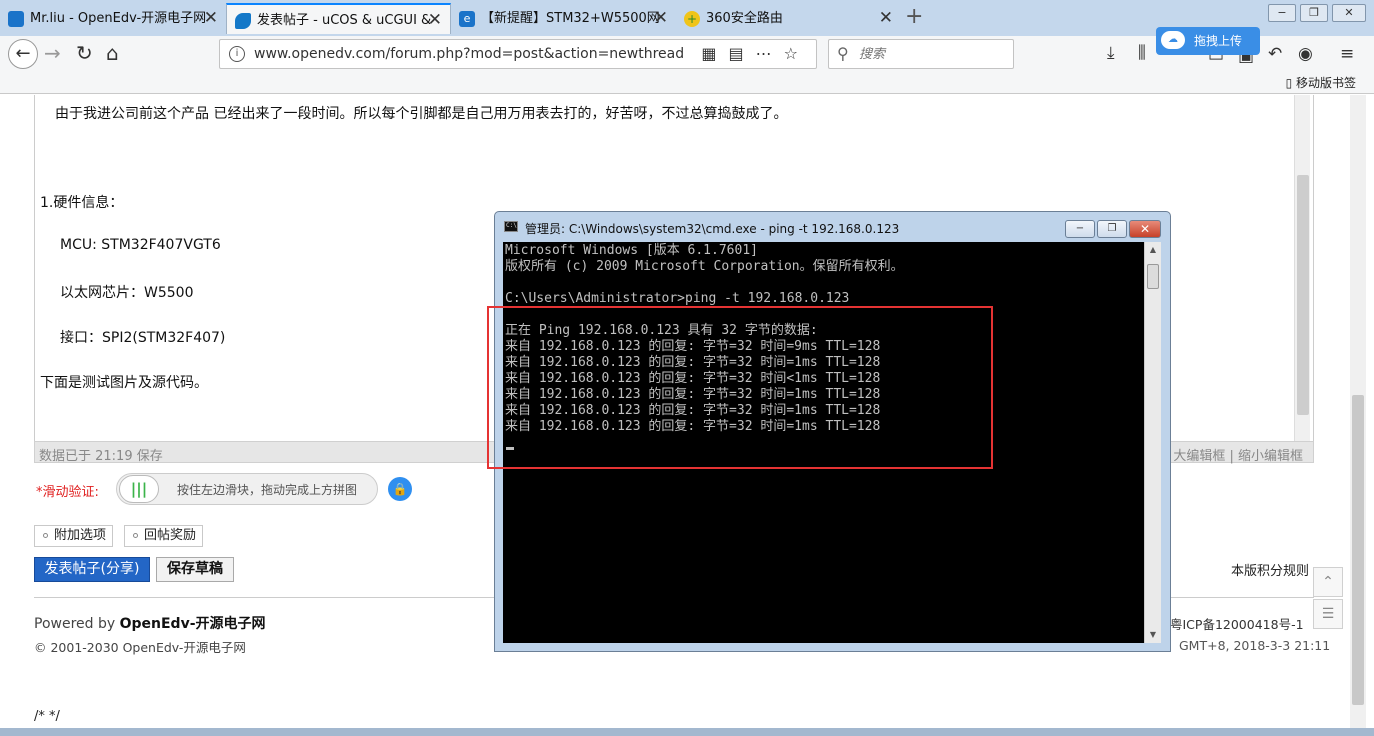  I want to click on close-window-button: ✕, so click(1349, 13).